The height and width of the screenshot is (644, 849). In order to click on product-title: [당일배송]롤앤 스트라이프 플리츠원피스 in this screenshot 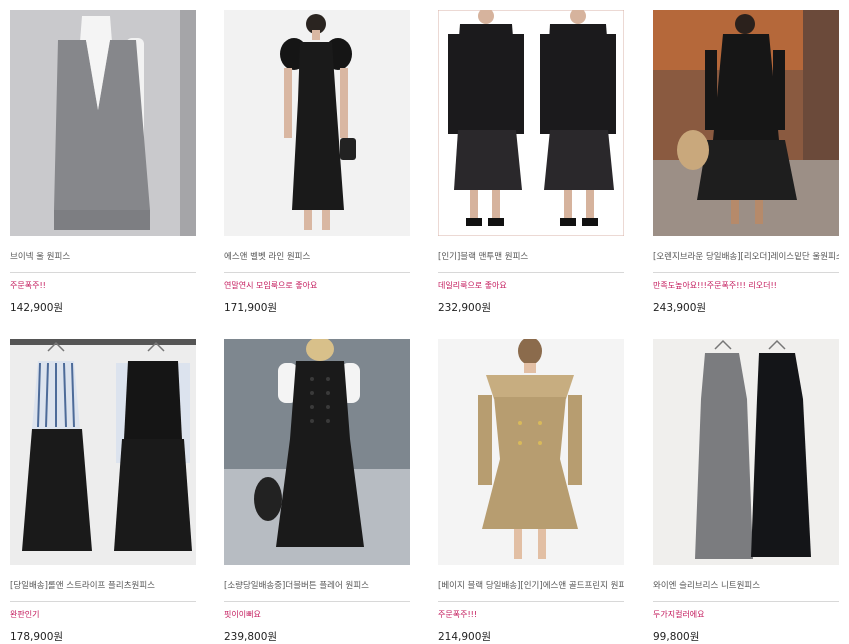, I will do `click(103, 585)`.